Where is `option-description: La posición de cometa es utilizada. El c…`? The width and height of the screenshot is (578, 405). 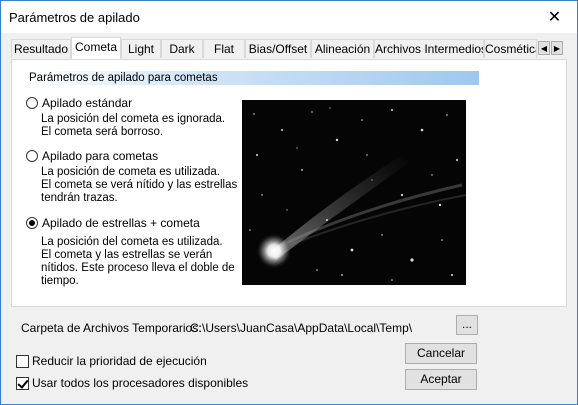 option-description: La posición de cometa es utilizada. El c… is located at coordinates (139, 185).